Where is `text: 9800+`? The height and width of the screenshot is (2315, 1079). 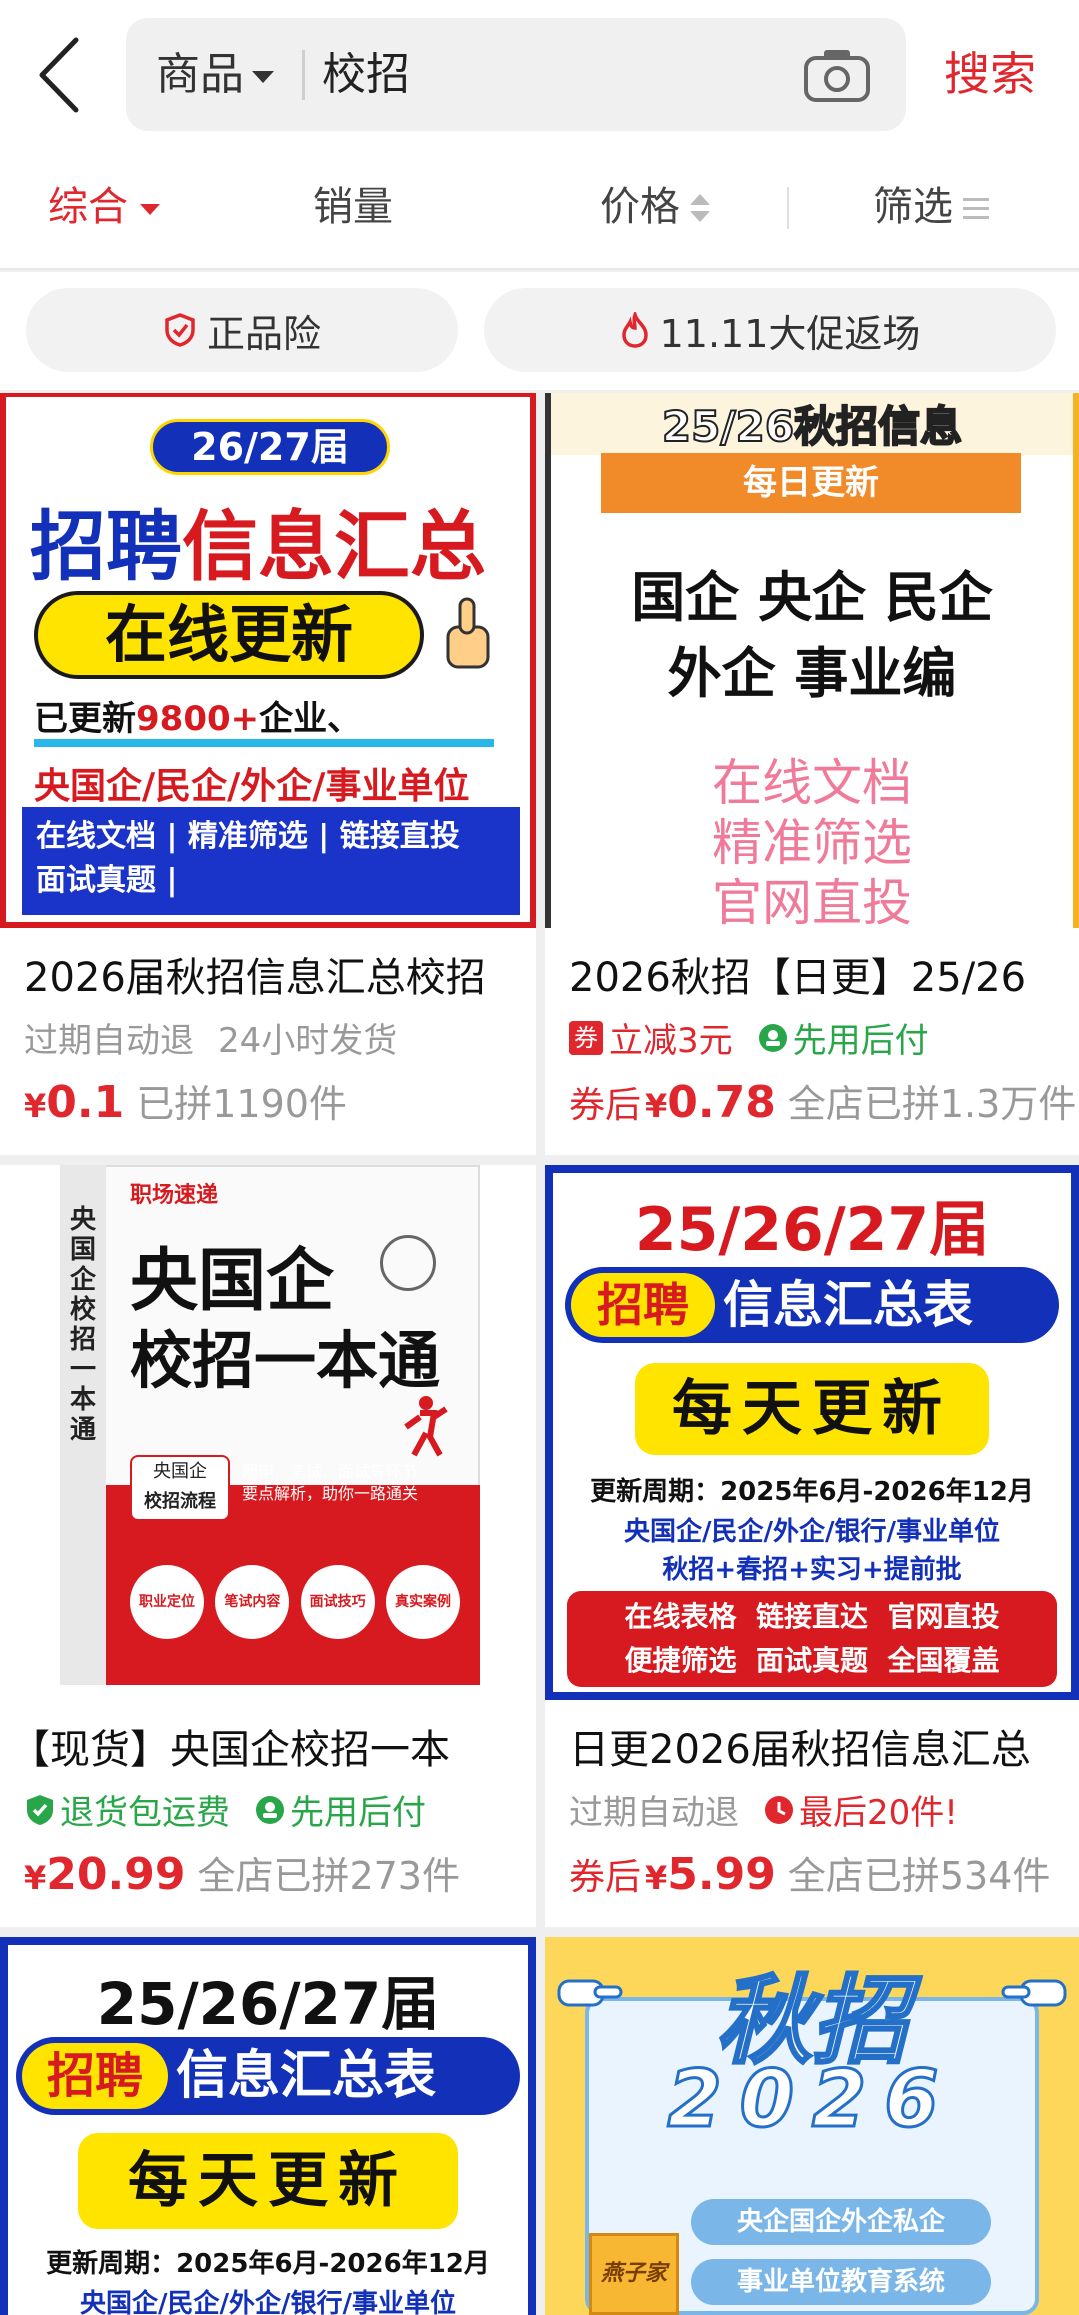 text: 9800+ is located at coordinates (198, 719).